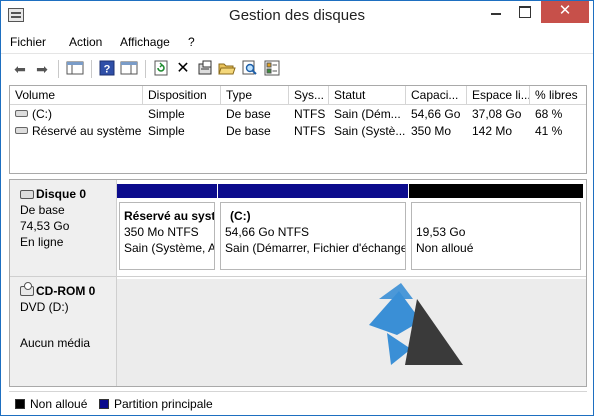 The image size is (594, 416). Describe the element at coordinates (205, 69) in the screenshot. I see `properties-icon` at that location.